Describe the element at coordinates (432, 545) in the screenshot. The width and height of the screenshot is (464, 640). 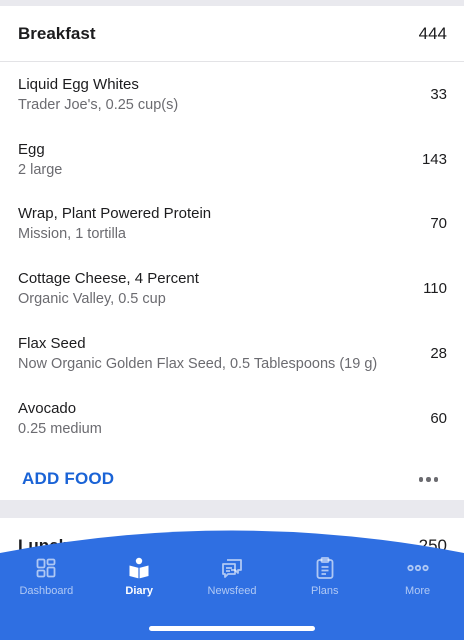
I see `meal-calorie-total: 250` at that location.